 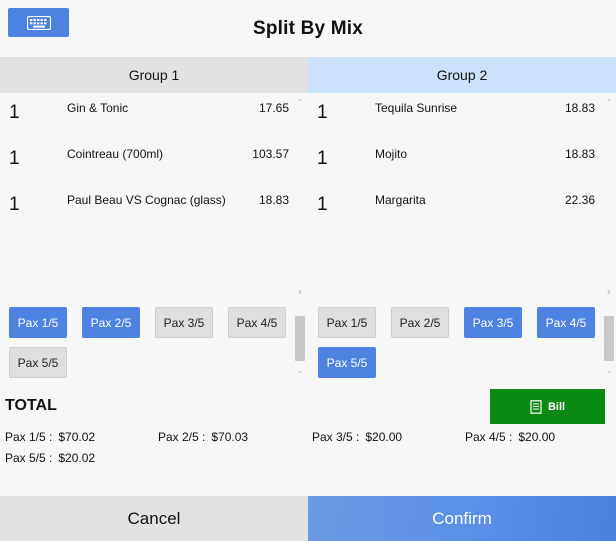 I want to click on item-name: Margarita, so click(x=400, y=200).